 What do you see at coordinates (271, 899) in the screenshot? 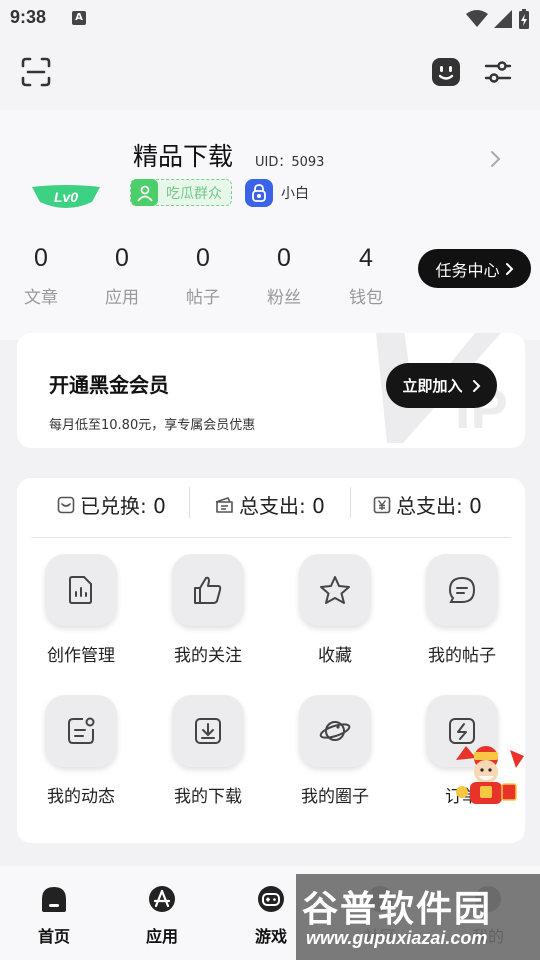
I see `gamepad-icon` at bounding box center [271, 899].